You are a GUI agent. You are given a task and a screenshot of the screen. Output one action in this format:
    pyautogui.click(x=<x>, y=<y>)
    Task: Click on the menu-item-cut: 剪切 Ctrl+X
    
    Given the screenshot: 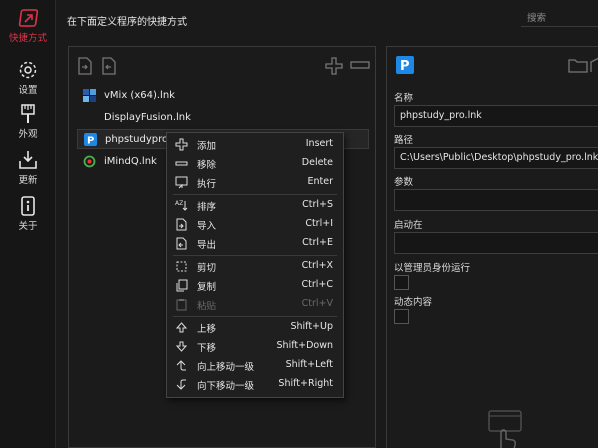 What is the action you would take?
    pyautogui.click(x=255, y=266)
    